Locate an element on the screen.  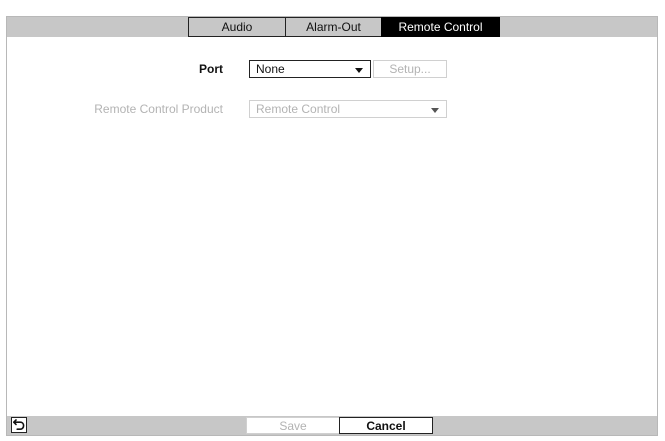
remote-control-product-dropdown: Remote Control is located at coordinates (348, 109).